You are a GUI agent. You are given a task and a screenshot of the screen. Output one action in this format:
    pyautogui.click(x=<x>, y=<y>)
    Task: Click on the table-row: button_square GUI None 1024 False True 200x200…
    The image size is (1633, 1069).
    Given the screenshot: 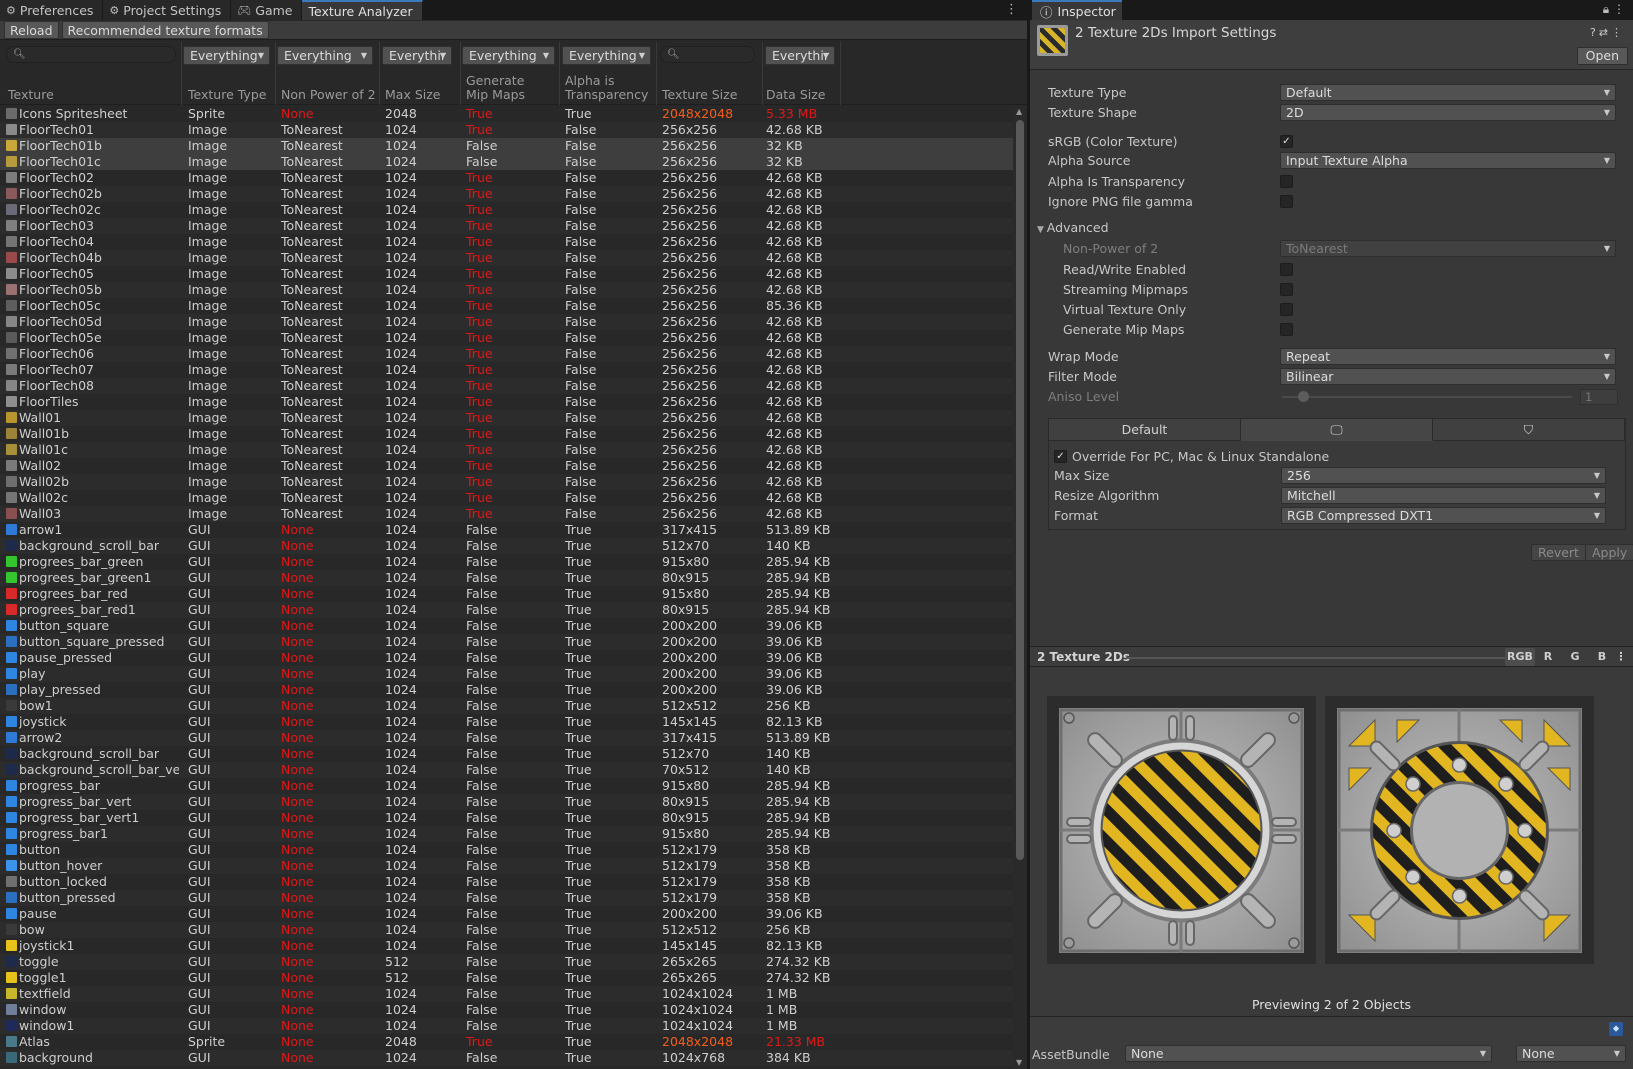 What is the action you would take?
    pyautogui.click(x=506, y=626)
    